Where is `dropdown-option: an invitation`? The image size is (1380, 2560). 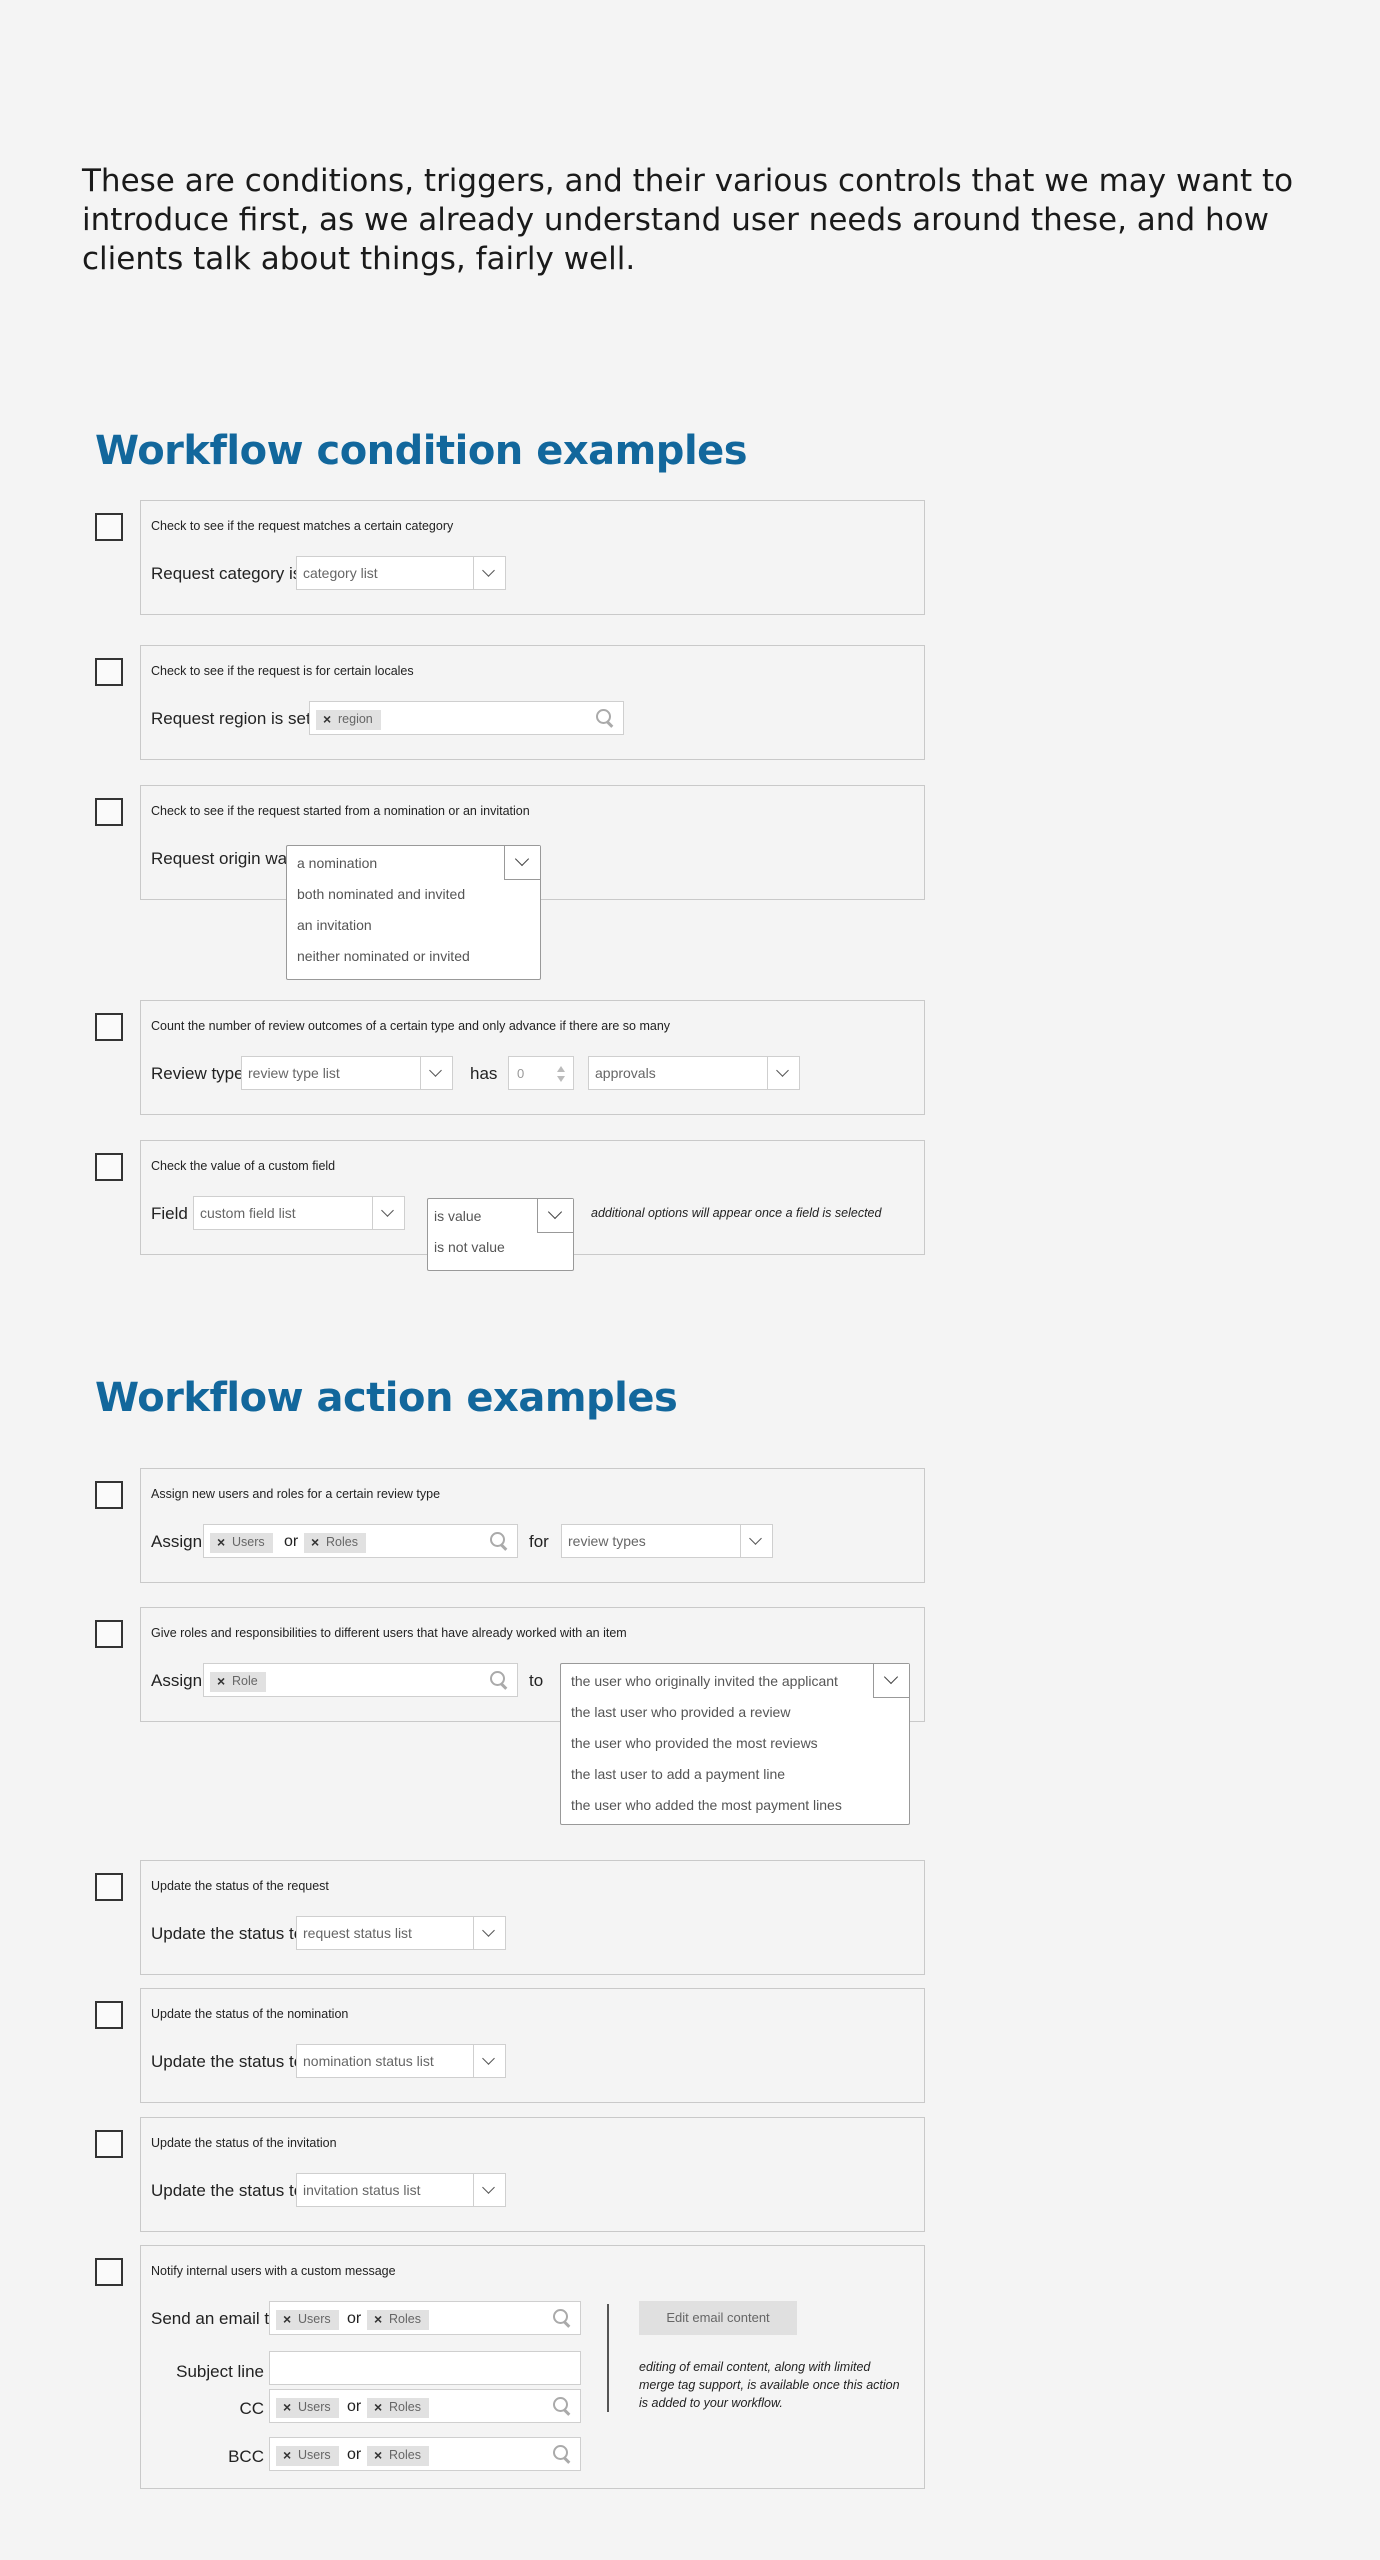 dropdown-option: an invitation is located at coordinates (334, 925).